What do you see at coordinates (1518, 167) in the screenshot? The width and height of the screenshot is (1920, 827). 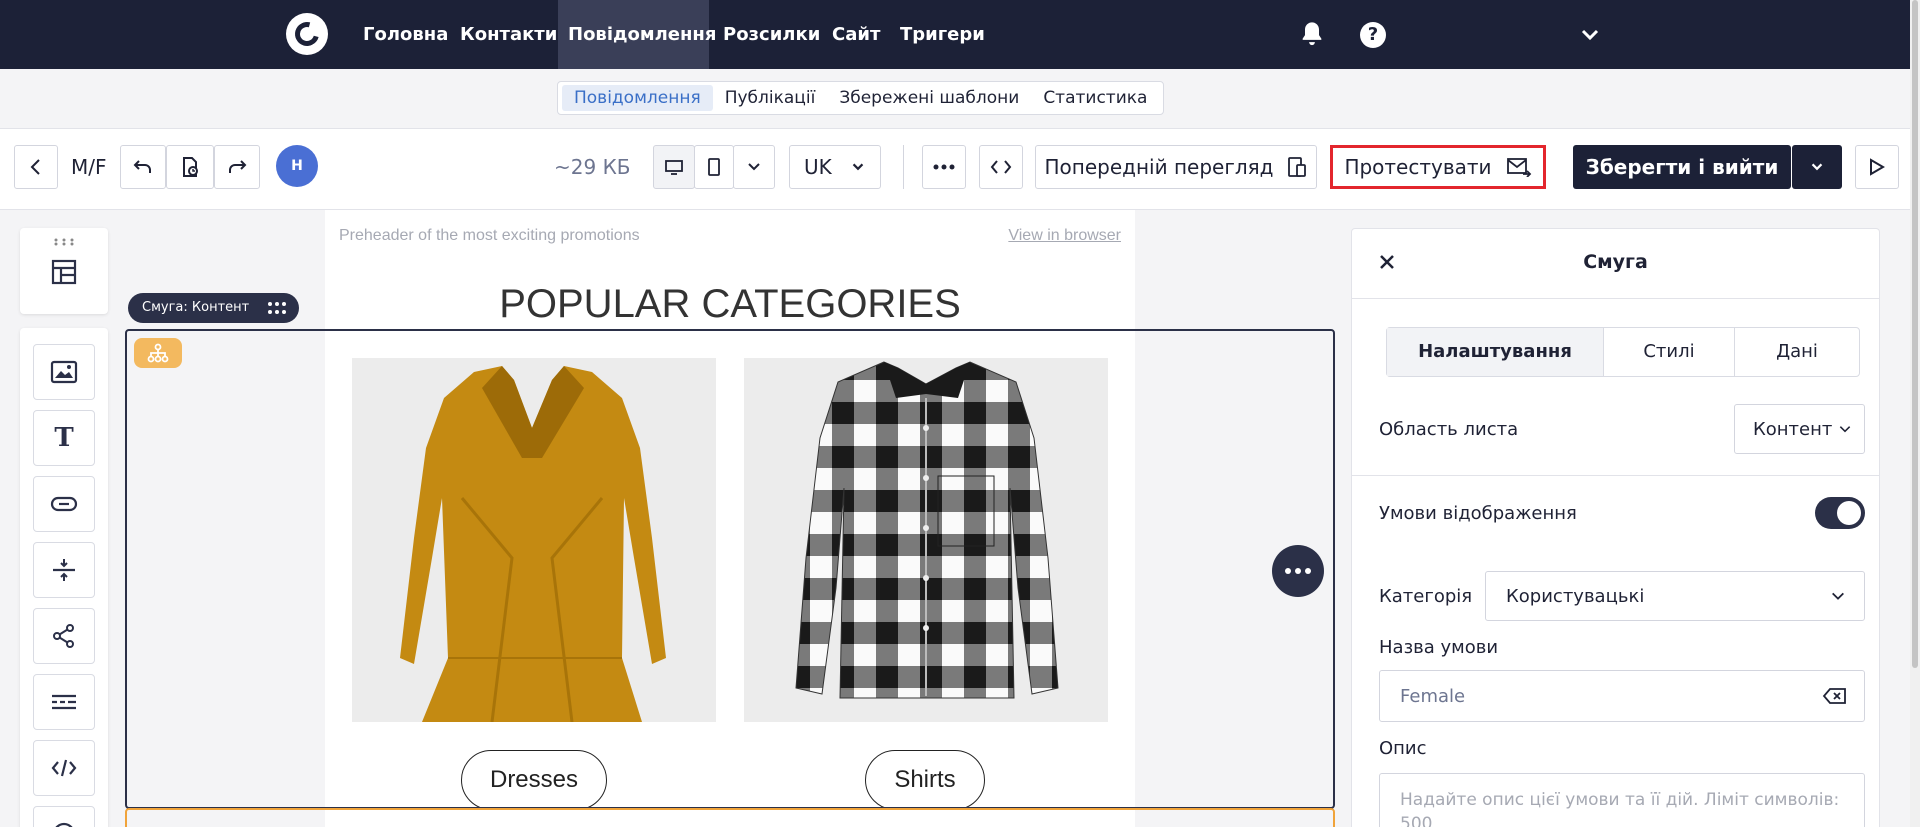 I see `mail-send-icon` at bounding box center [1518, 167].